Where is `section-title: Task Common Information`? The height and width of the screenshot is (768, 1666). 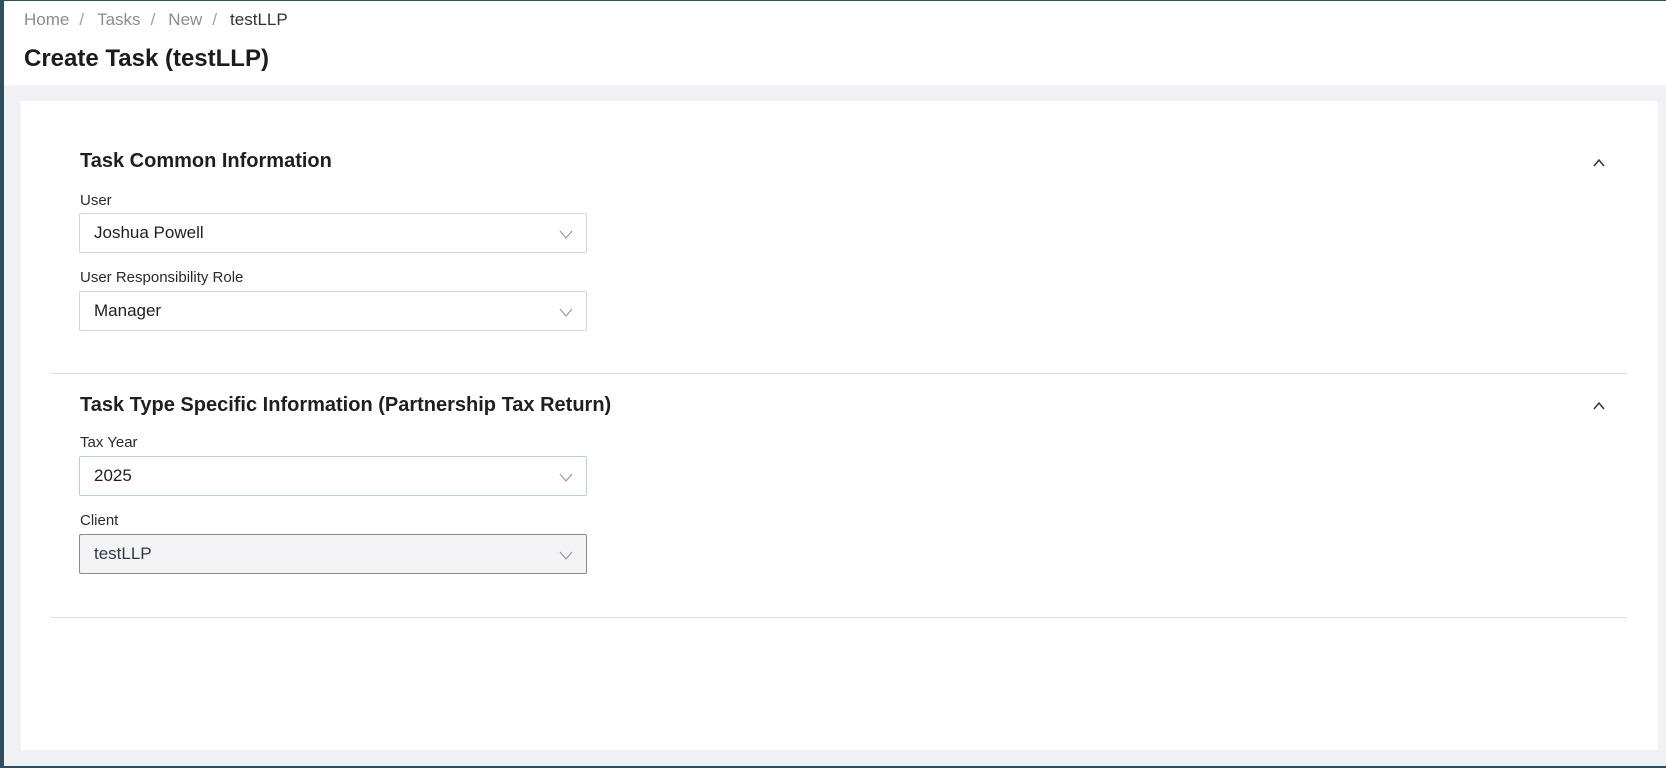
section-title: Task Common Information is located at coordinates (206, 161).